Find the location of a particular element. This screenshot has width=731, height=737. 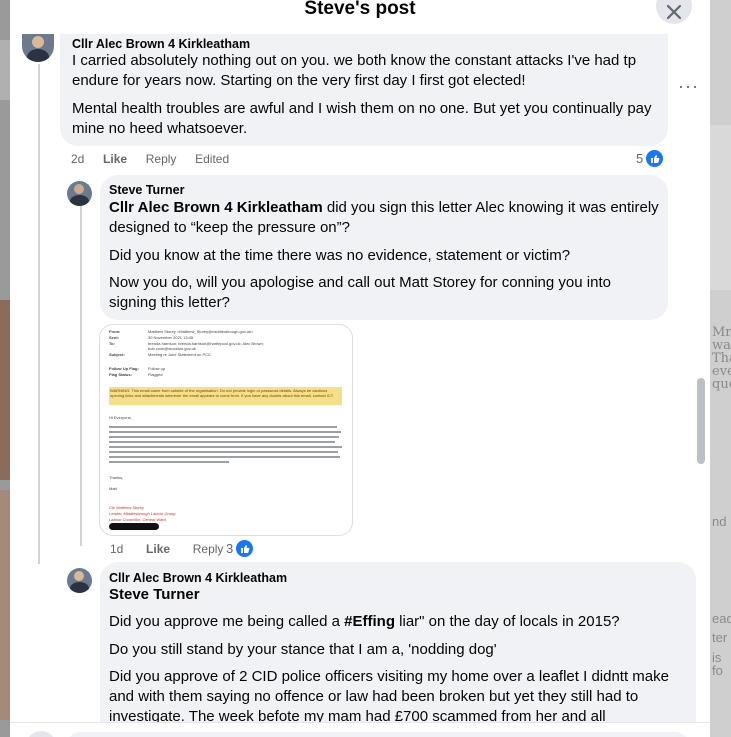

close-button is located at coordinates (674, 12).